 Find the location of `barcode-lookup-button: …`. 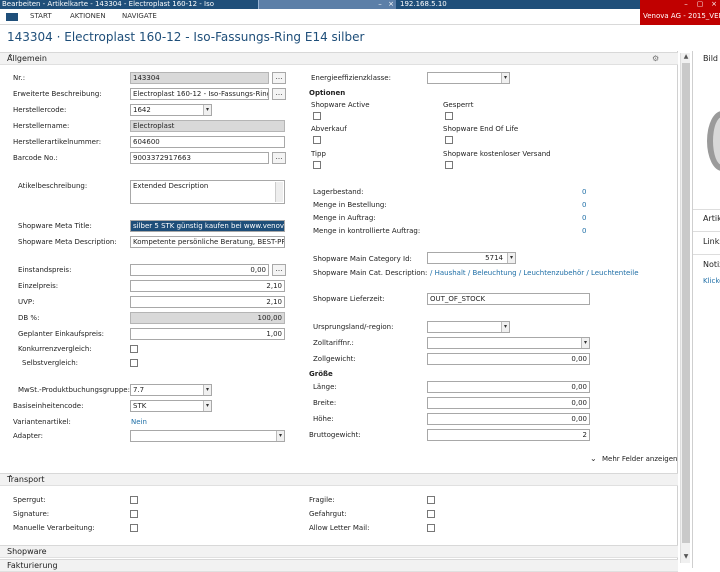

barcode-lookup-button: … is located at coordinates (279, 158).